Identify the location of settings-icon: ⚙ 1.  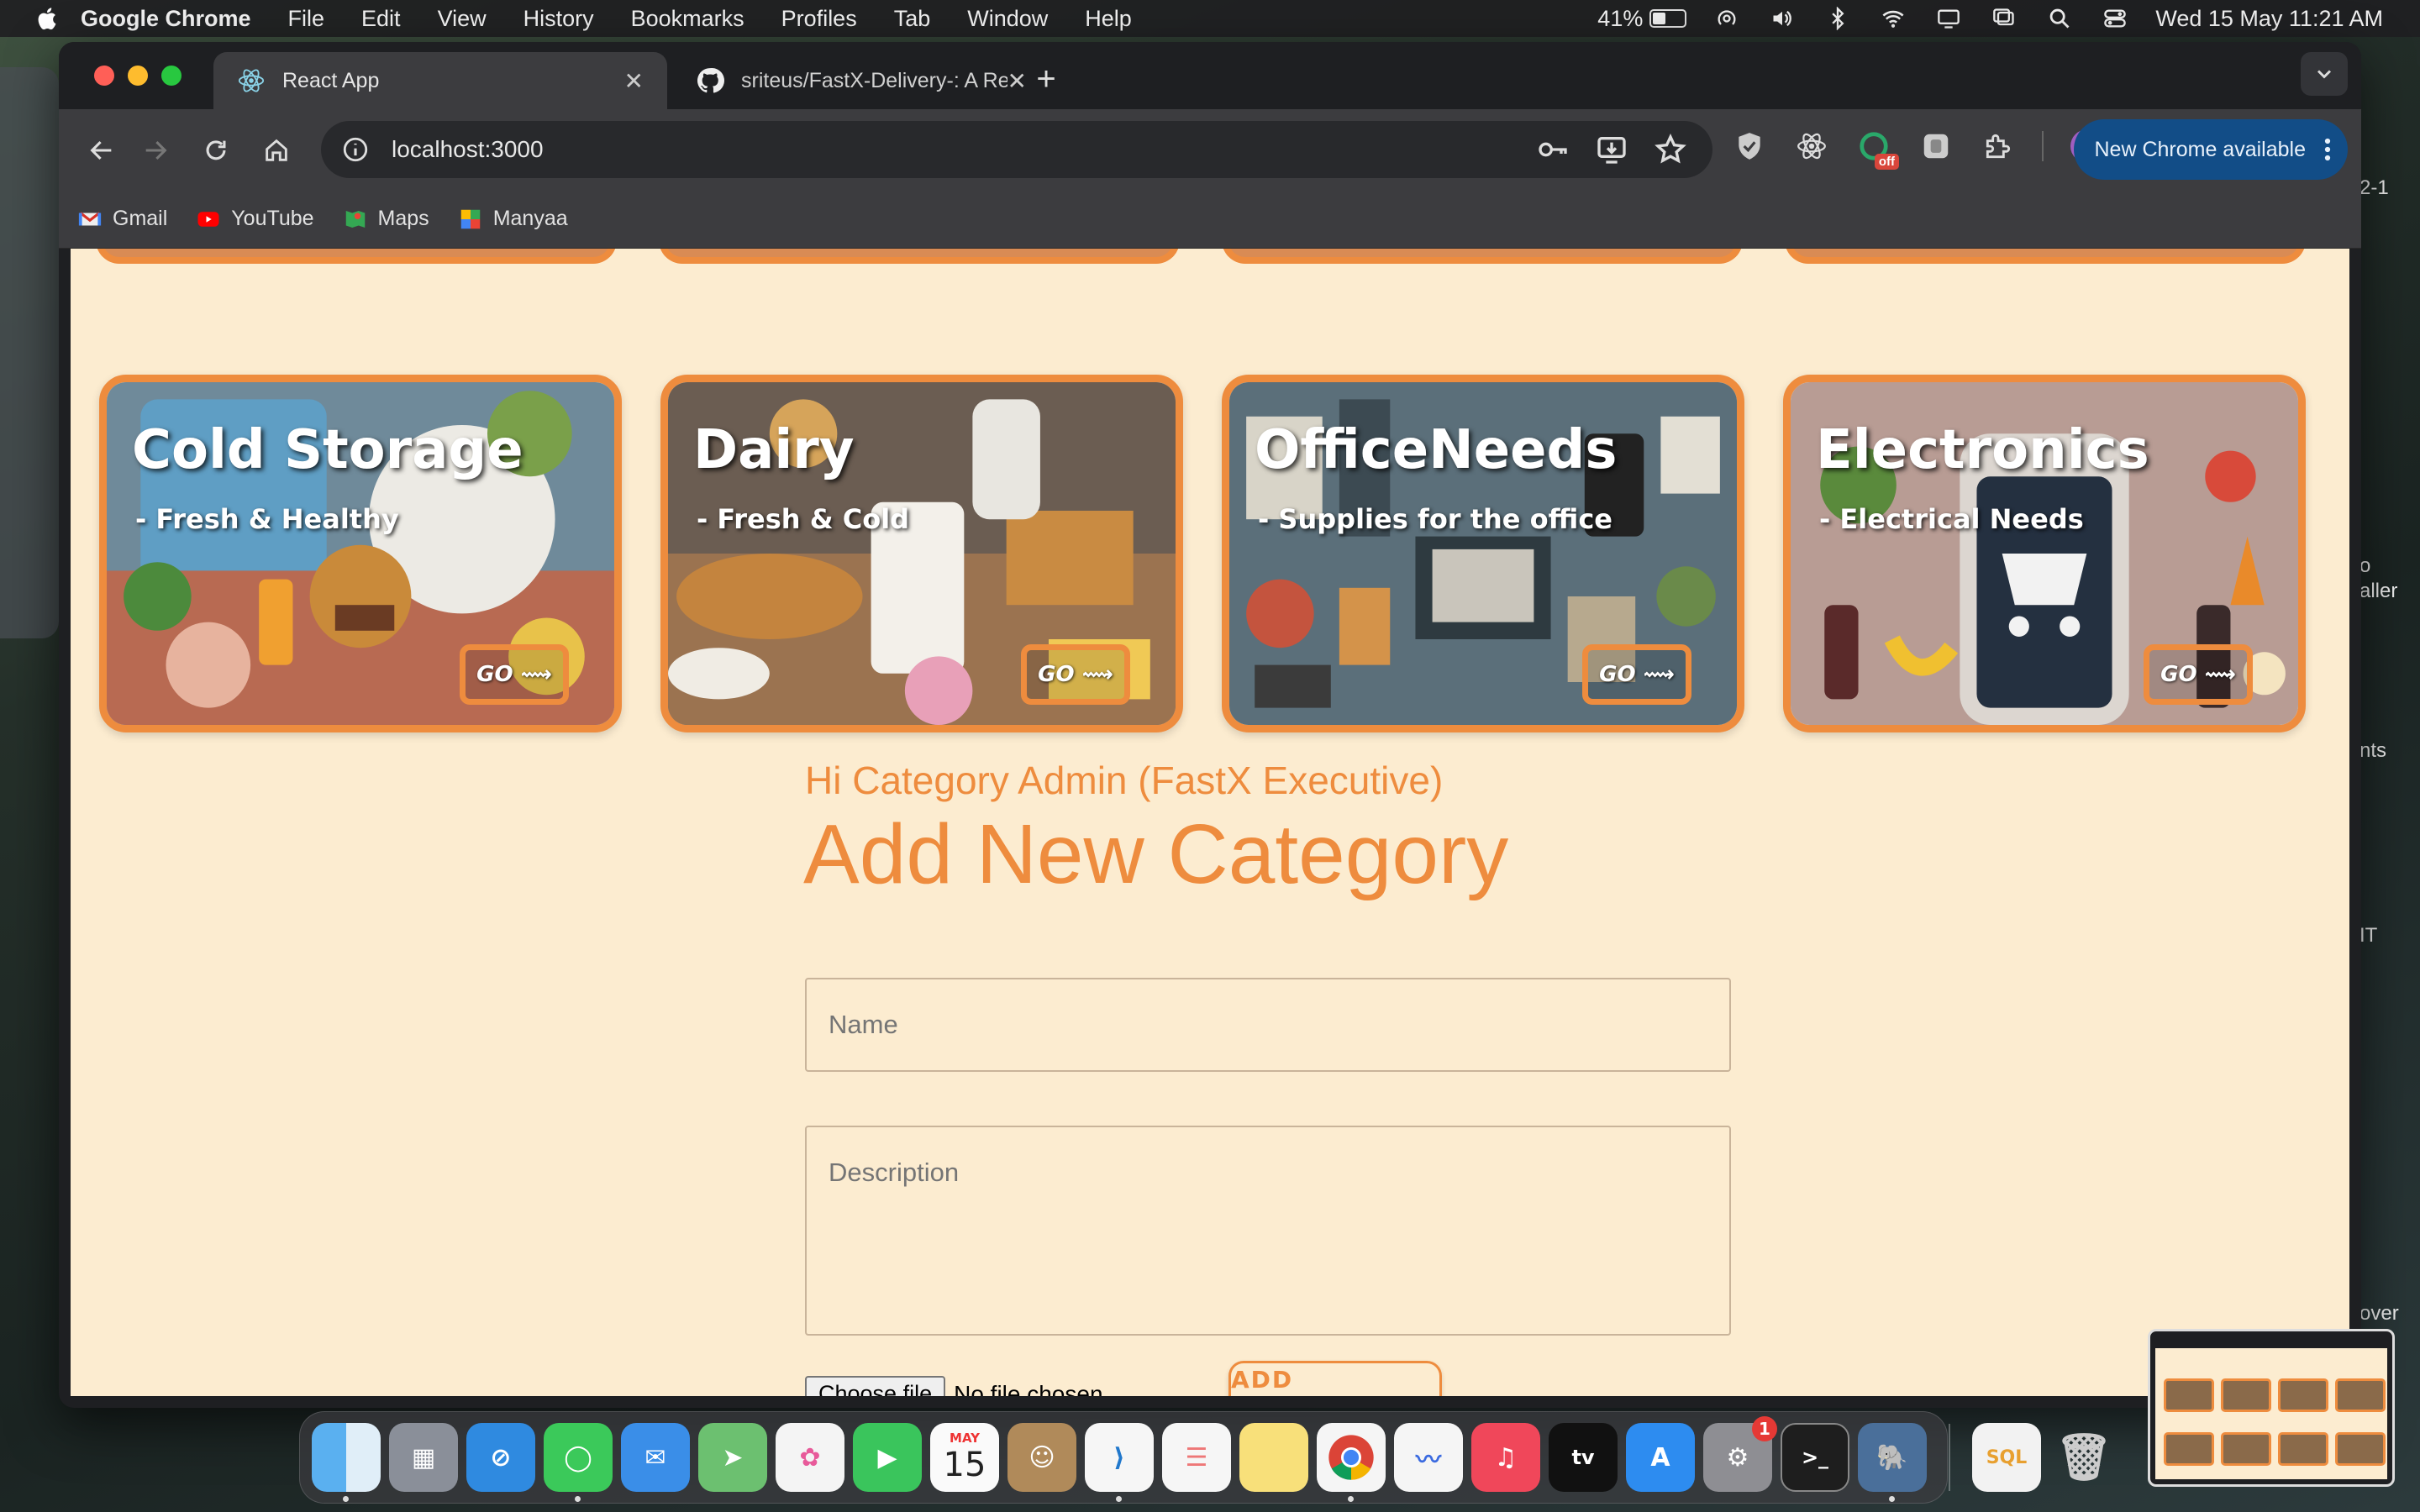
(1740, 1454).